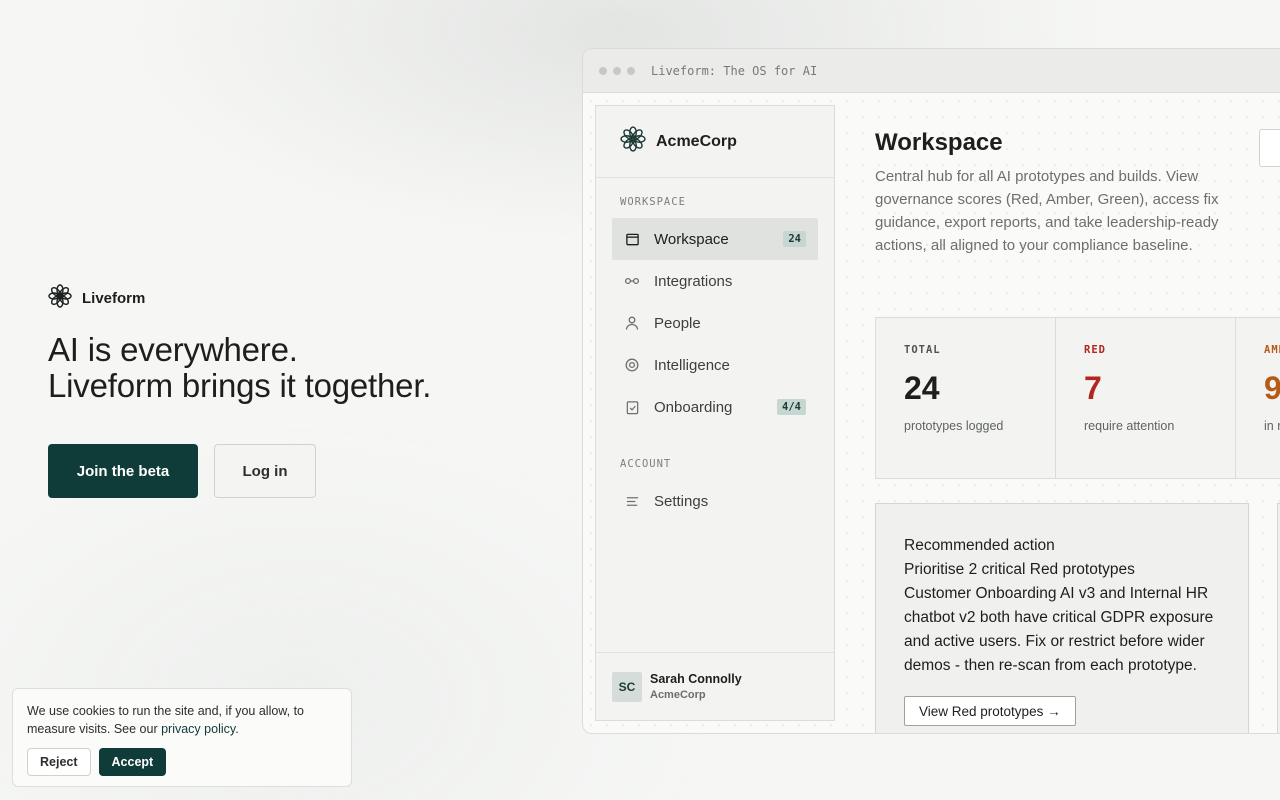  What do you see at coordinates (1272, 388) in the screenshot?
I see `stat-value: 9` at bounding box center [1272, 388].